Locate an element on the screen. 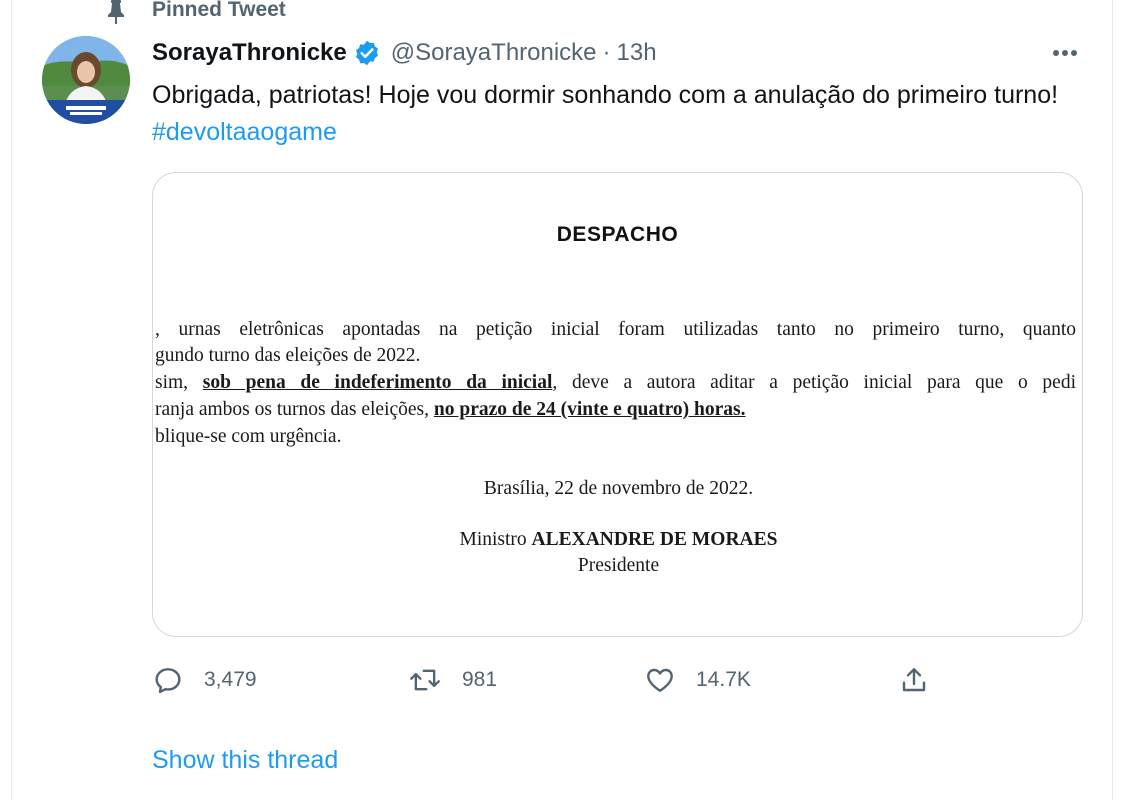  pinned-tweet-indicator: Pinned Tweet is located at coordinates (193, 13).